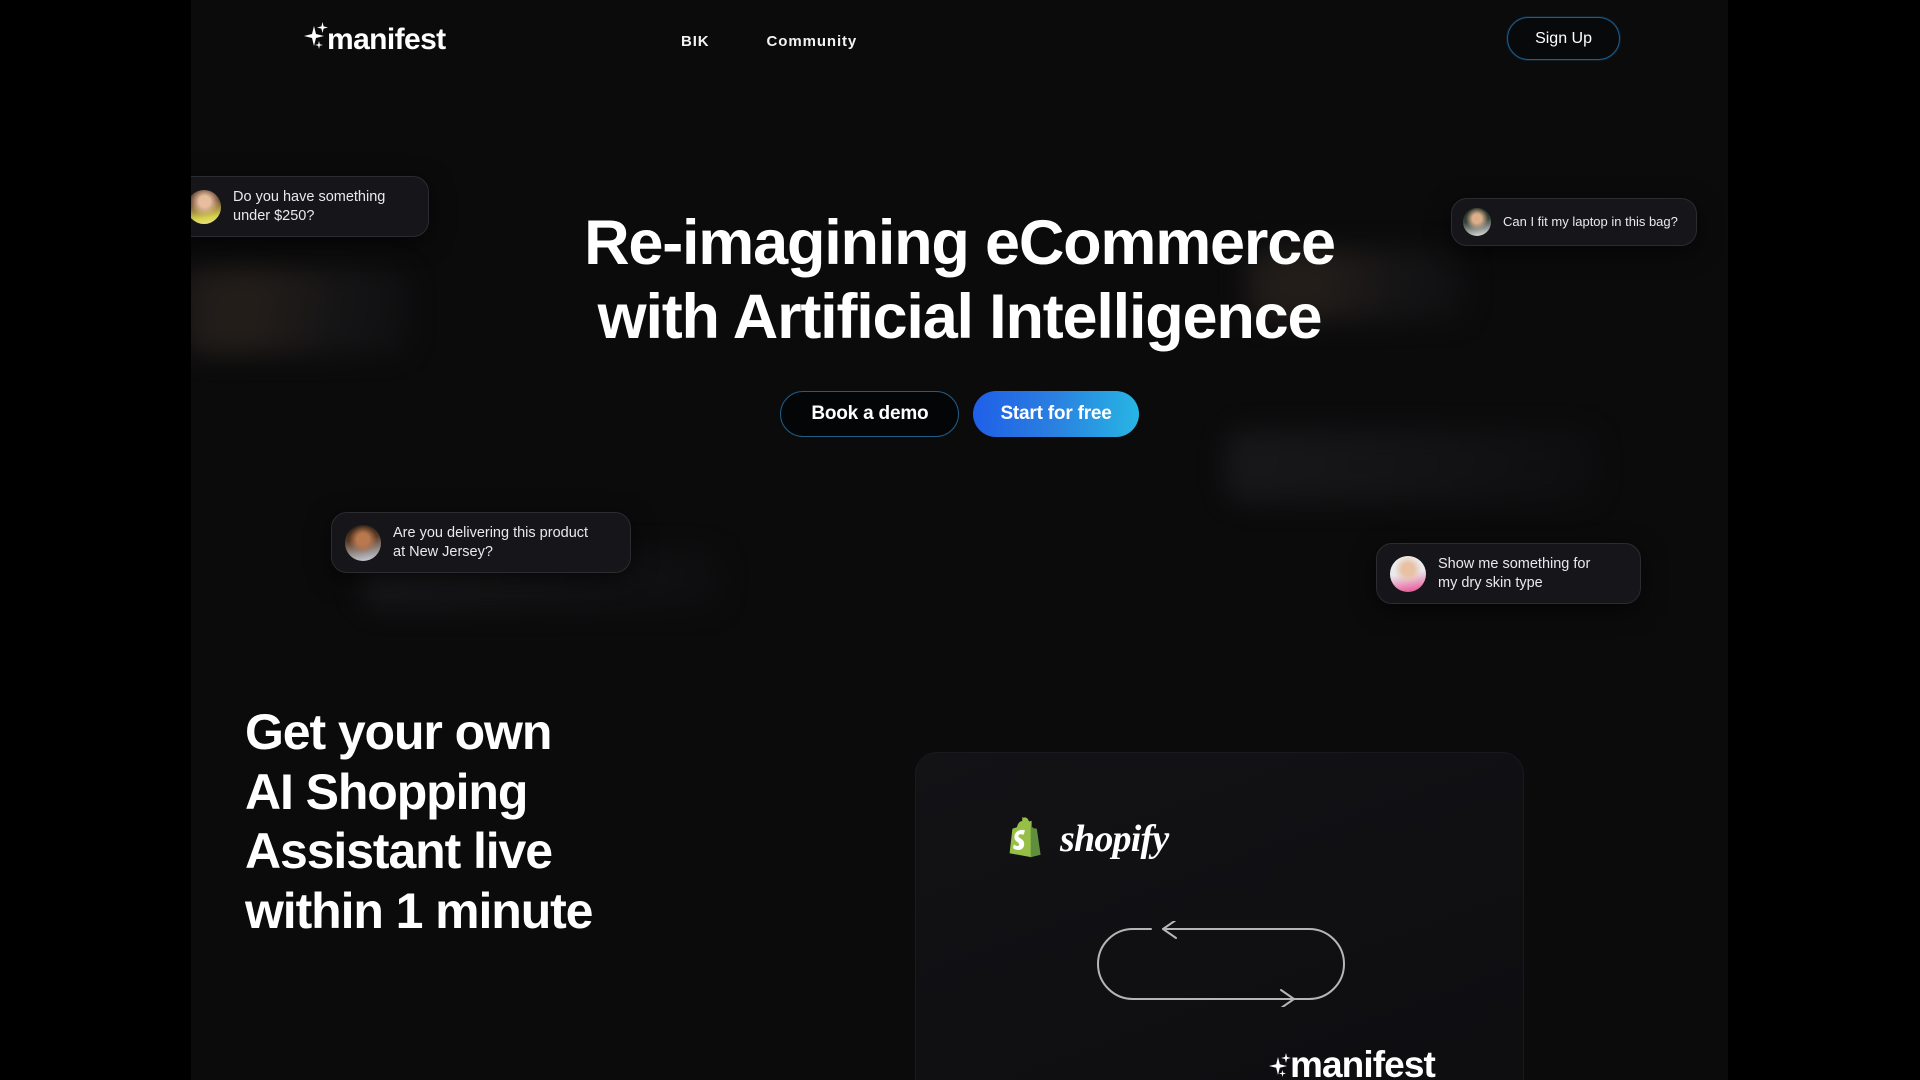  What do you see at coordinates (959, 41) in the screenshot?
I see `site-header: manifest BIK Community Sign Up` at bounding box center [959, 41].